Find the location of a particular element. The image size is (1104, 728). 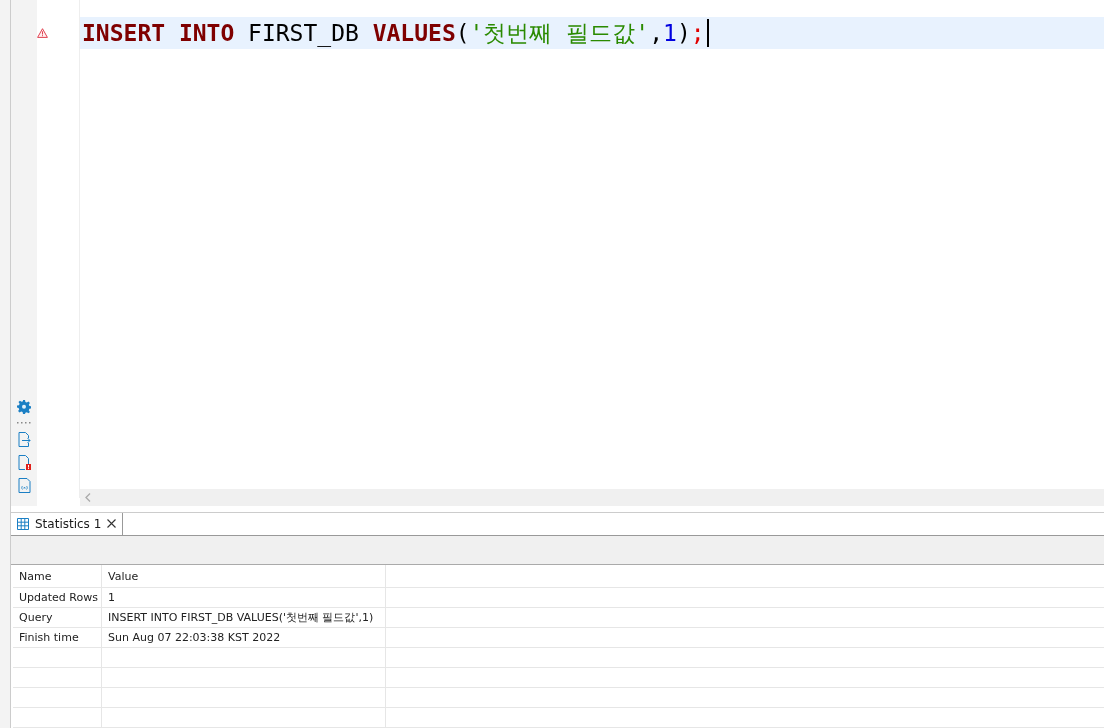

file-error-icon is located at coordinates (24, 462).